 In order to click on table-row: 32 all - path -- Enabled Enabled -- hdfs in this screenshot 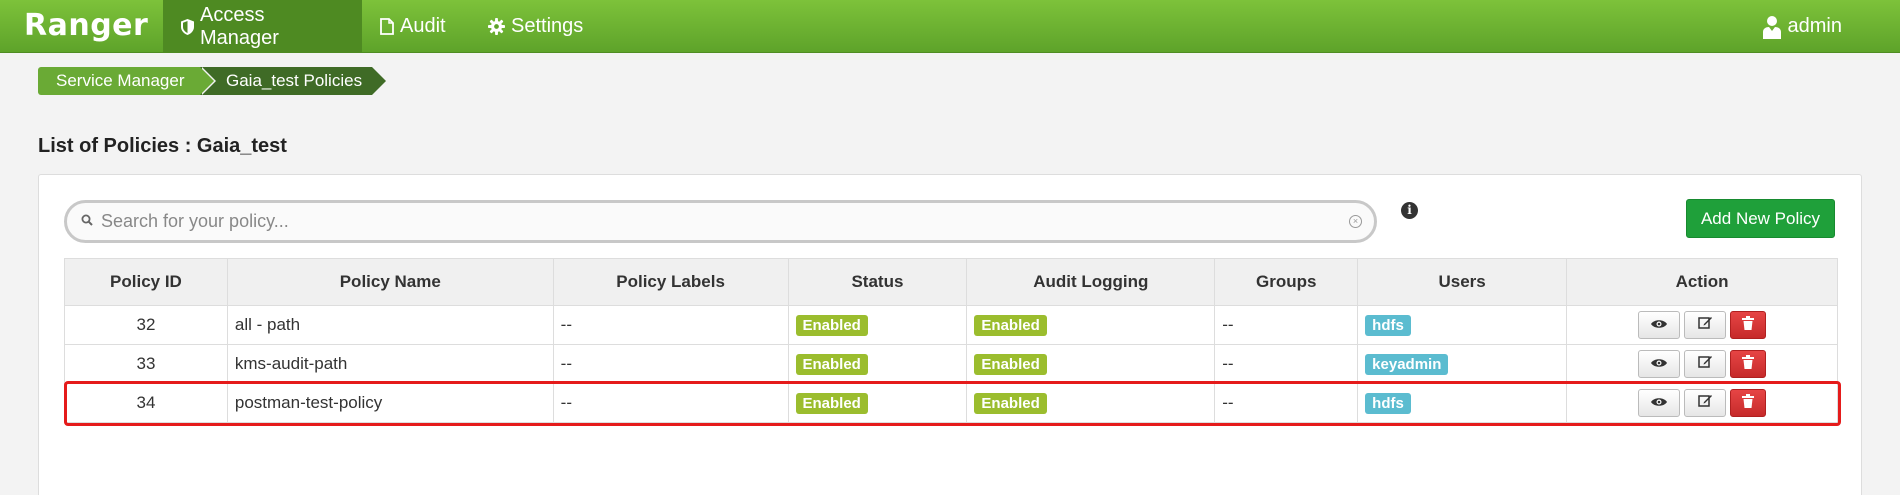, I will do `click(951, 325)`.